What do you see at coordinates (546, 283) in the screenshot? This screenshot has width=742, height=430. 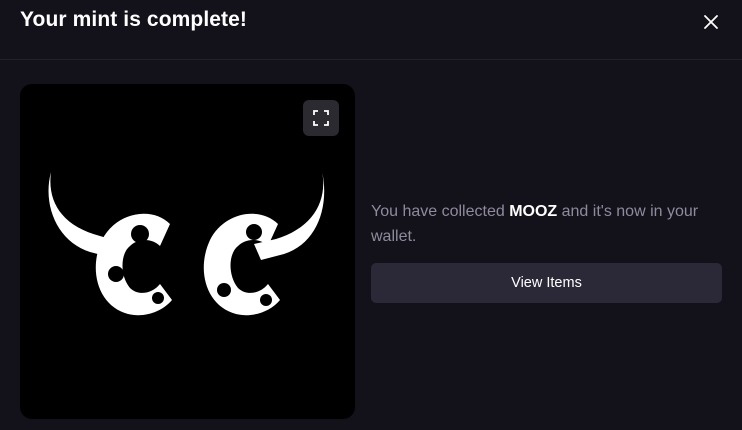 I see `view-items-button: View Items` at bounding box center [546, 283].